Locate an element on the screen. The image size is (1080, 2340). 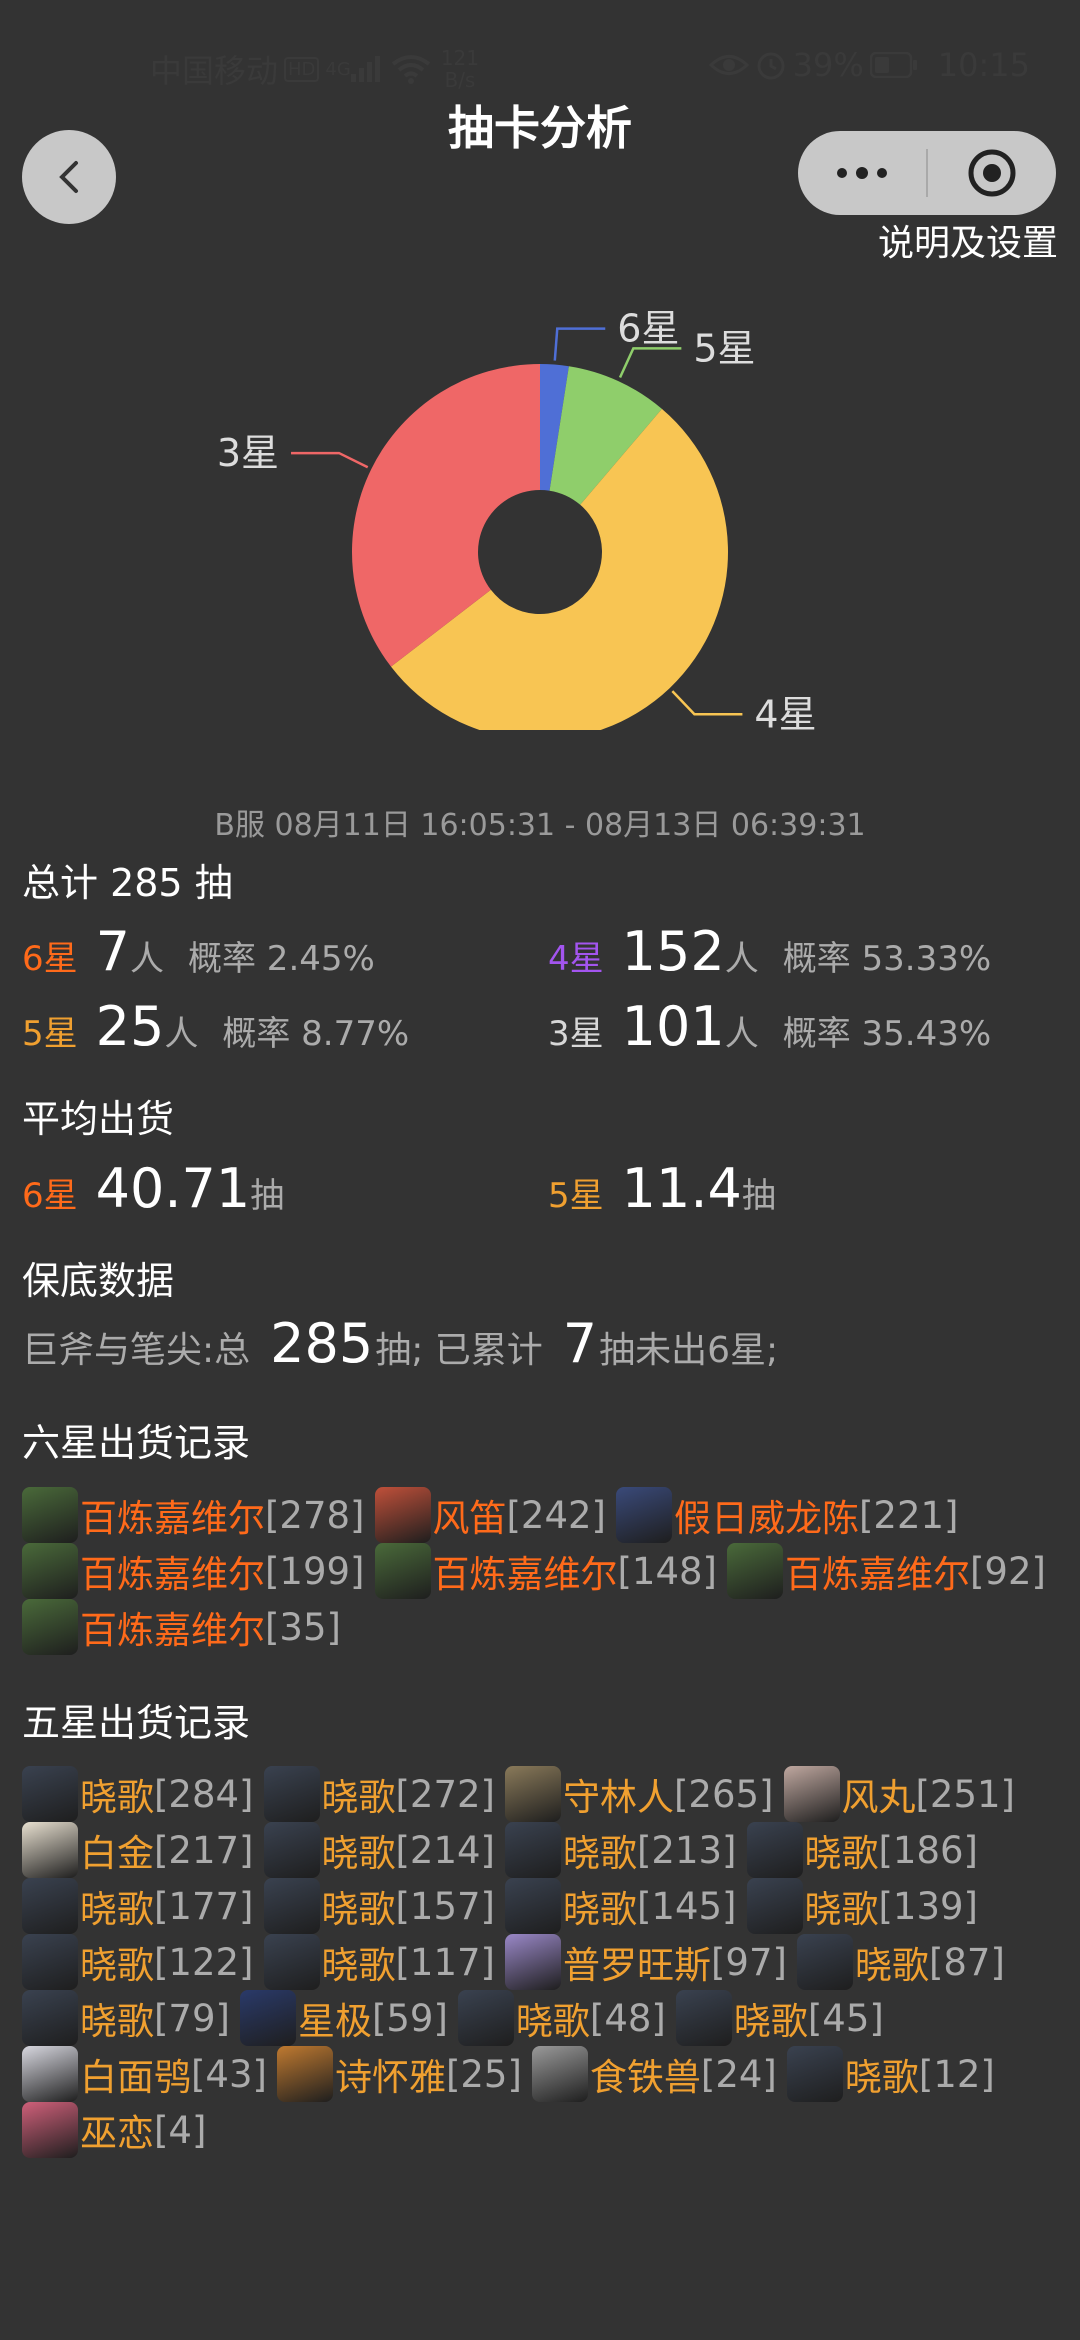
five-star-record: 晓歌 [87] is located at coordinates (900, 1962).